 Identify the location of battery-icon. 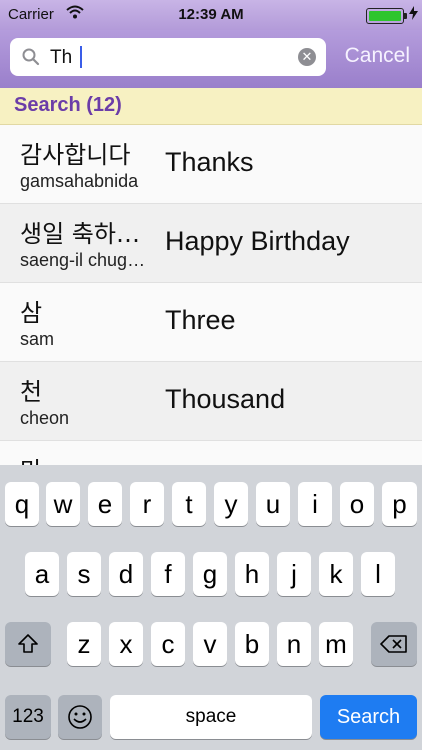
(386, 16).